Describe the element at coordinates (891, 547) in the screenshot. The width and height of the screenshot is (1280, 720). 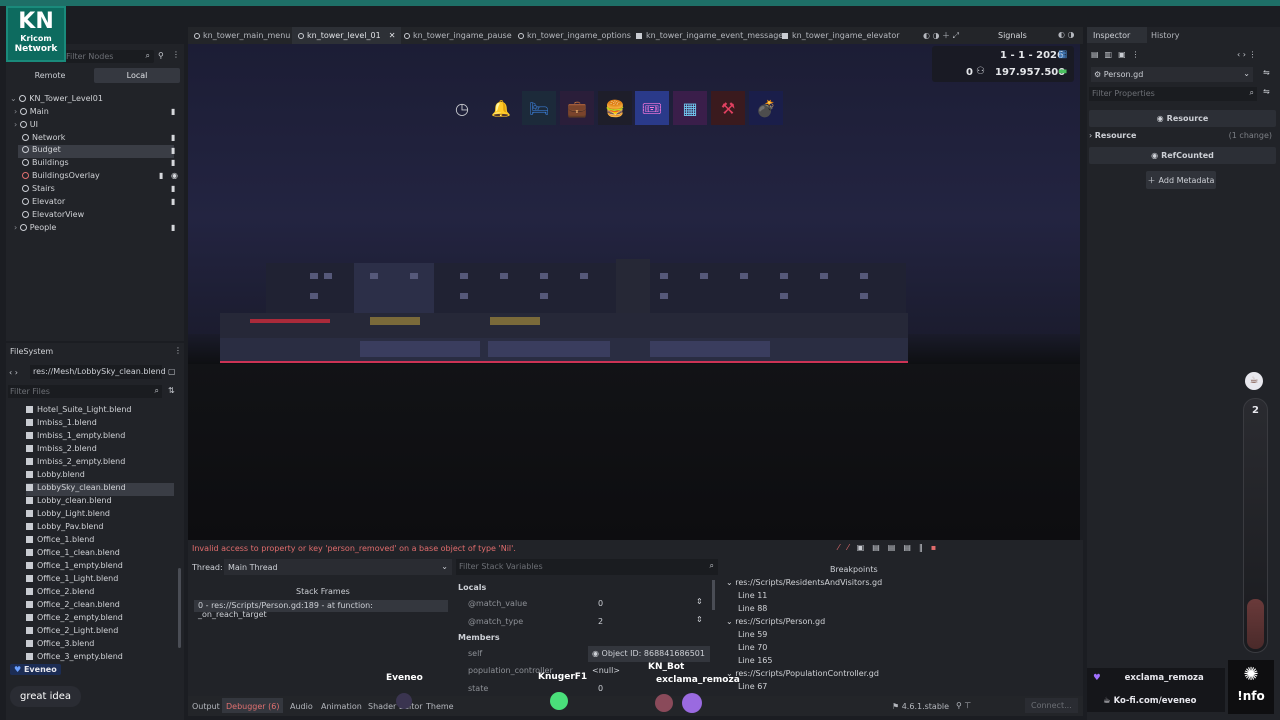
I see `debugger-toolbar: ⁄⁄▣▤▤▤‖▪` at that location.